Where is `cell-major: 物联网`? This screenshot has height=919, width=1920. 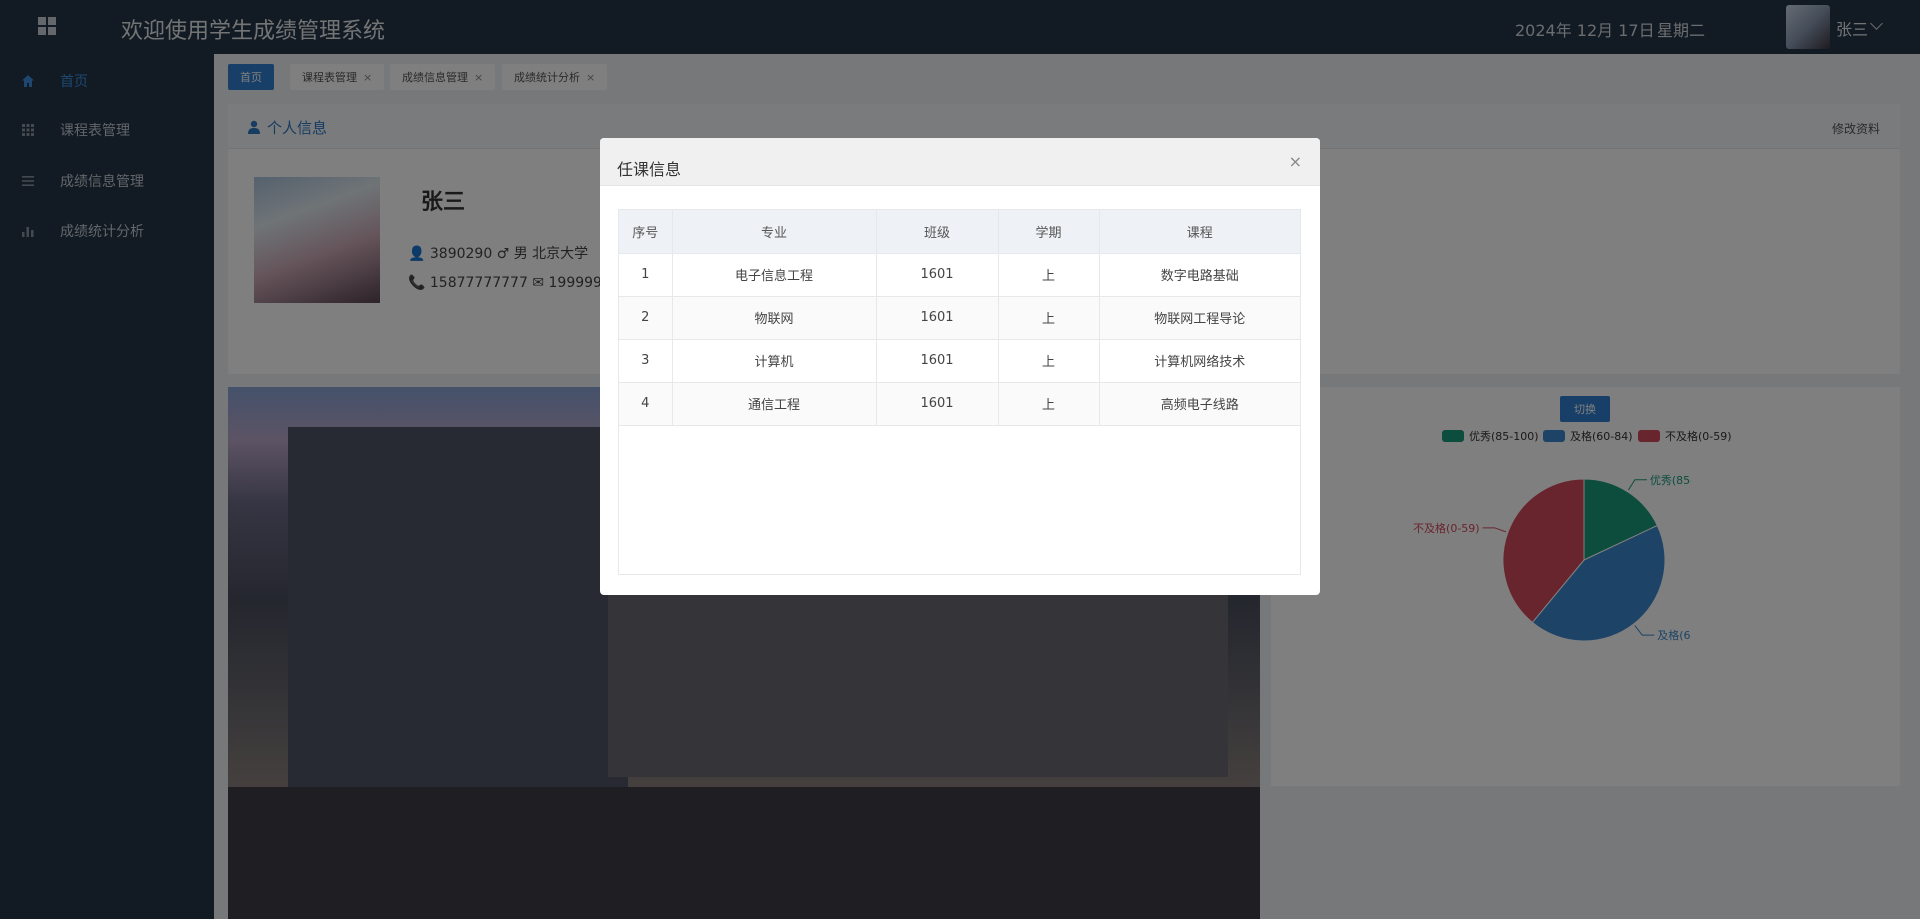 cell-major: 物联网 is located at coordinates (774, 318).